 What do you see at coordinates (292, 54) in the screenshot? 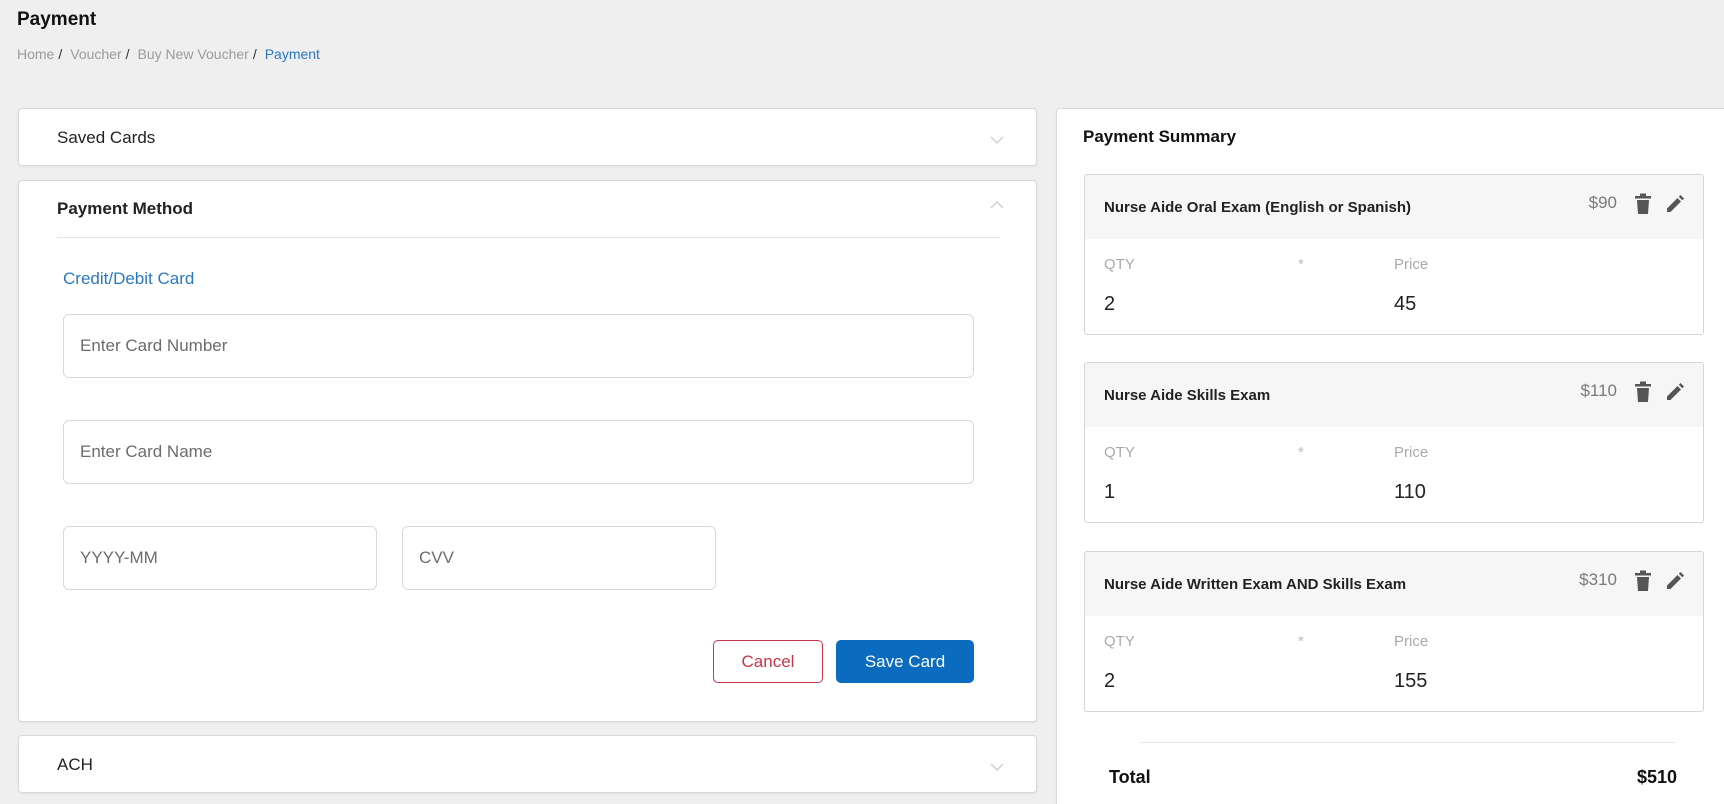
I see `breadcrumb-payment: Payment` at bounding box center [292, 54].